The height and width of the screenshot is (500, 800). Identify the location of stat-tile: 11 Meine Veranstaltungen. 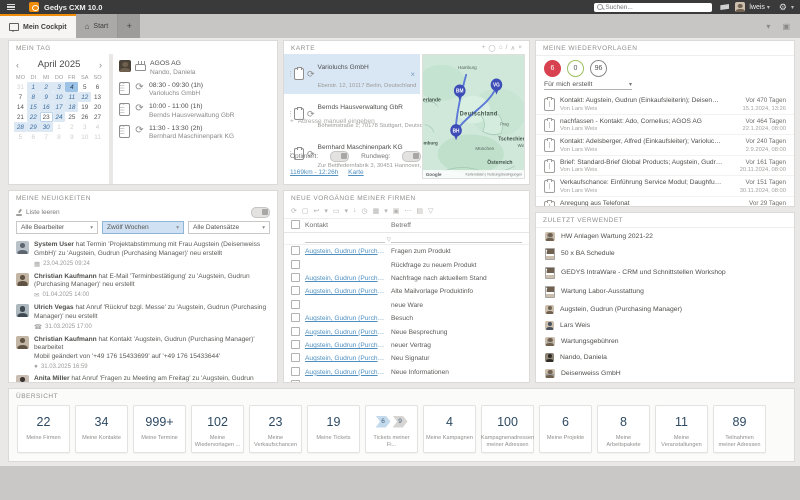
(681, 429).